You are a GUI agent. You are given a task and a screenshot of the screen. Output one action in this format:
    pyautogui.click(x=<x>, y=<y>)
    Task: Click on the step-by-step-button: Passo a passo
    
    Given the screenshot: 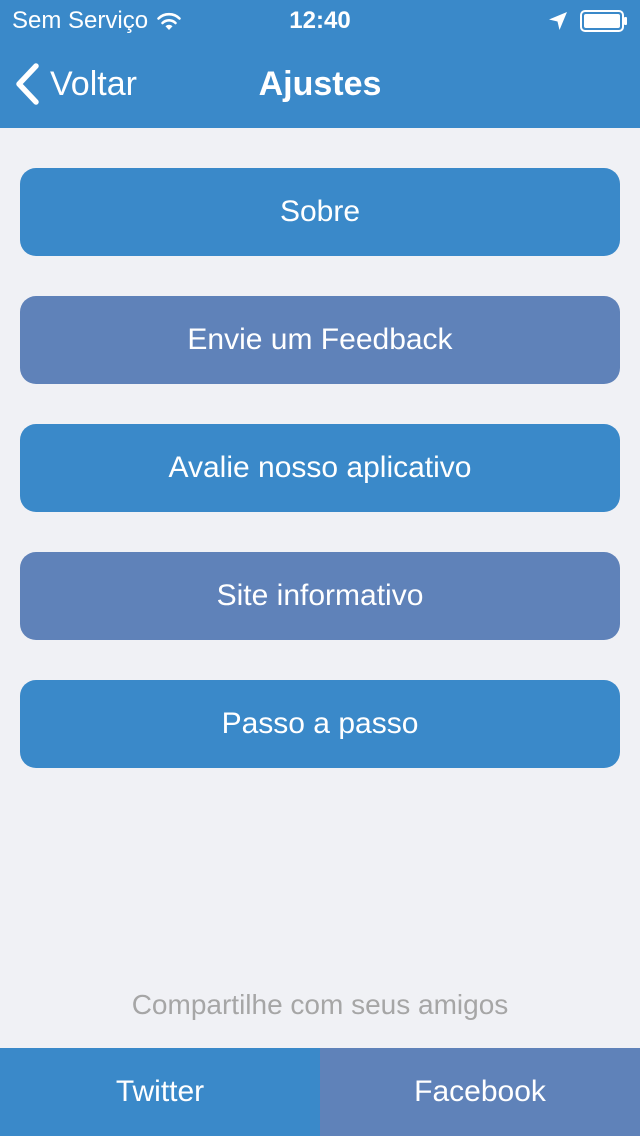 What is the action you would take?
    pyautogui.click(x=320, y=724)
    